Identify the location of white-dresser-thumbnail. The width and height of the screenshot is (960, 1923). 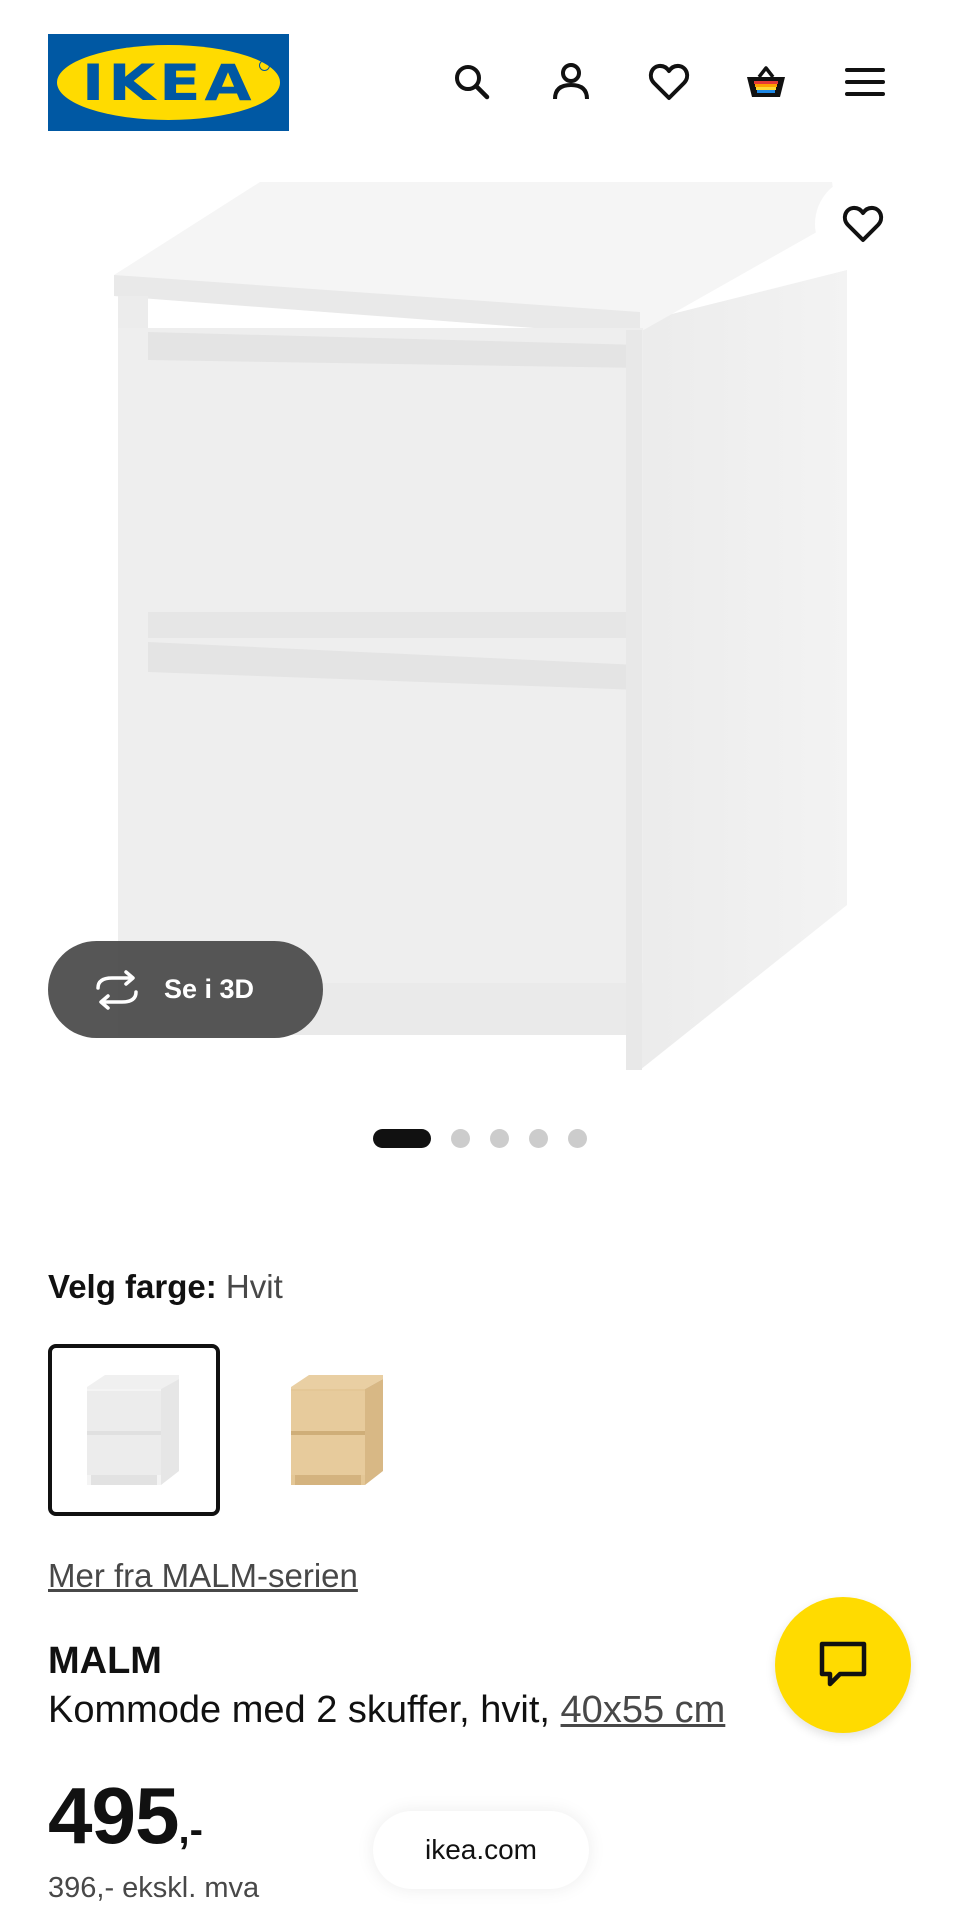
(133, 1430).